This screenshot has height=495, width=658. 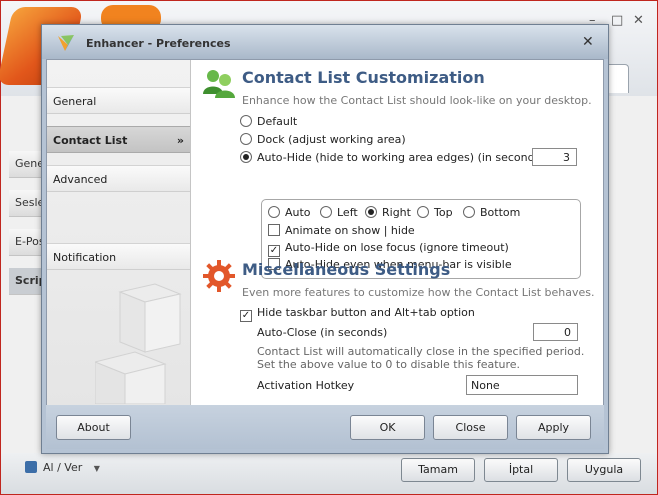 I want to click on radio-label: Left, so click(x=347, y=212).